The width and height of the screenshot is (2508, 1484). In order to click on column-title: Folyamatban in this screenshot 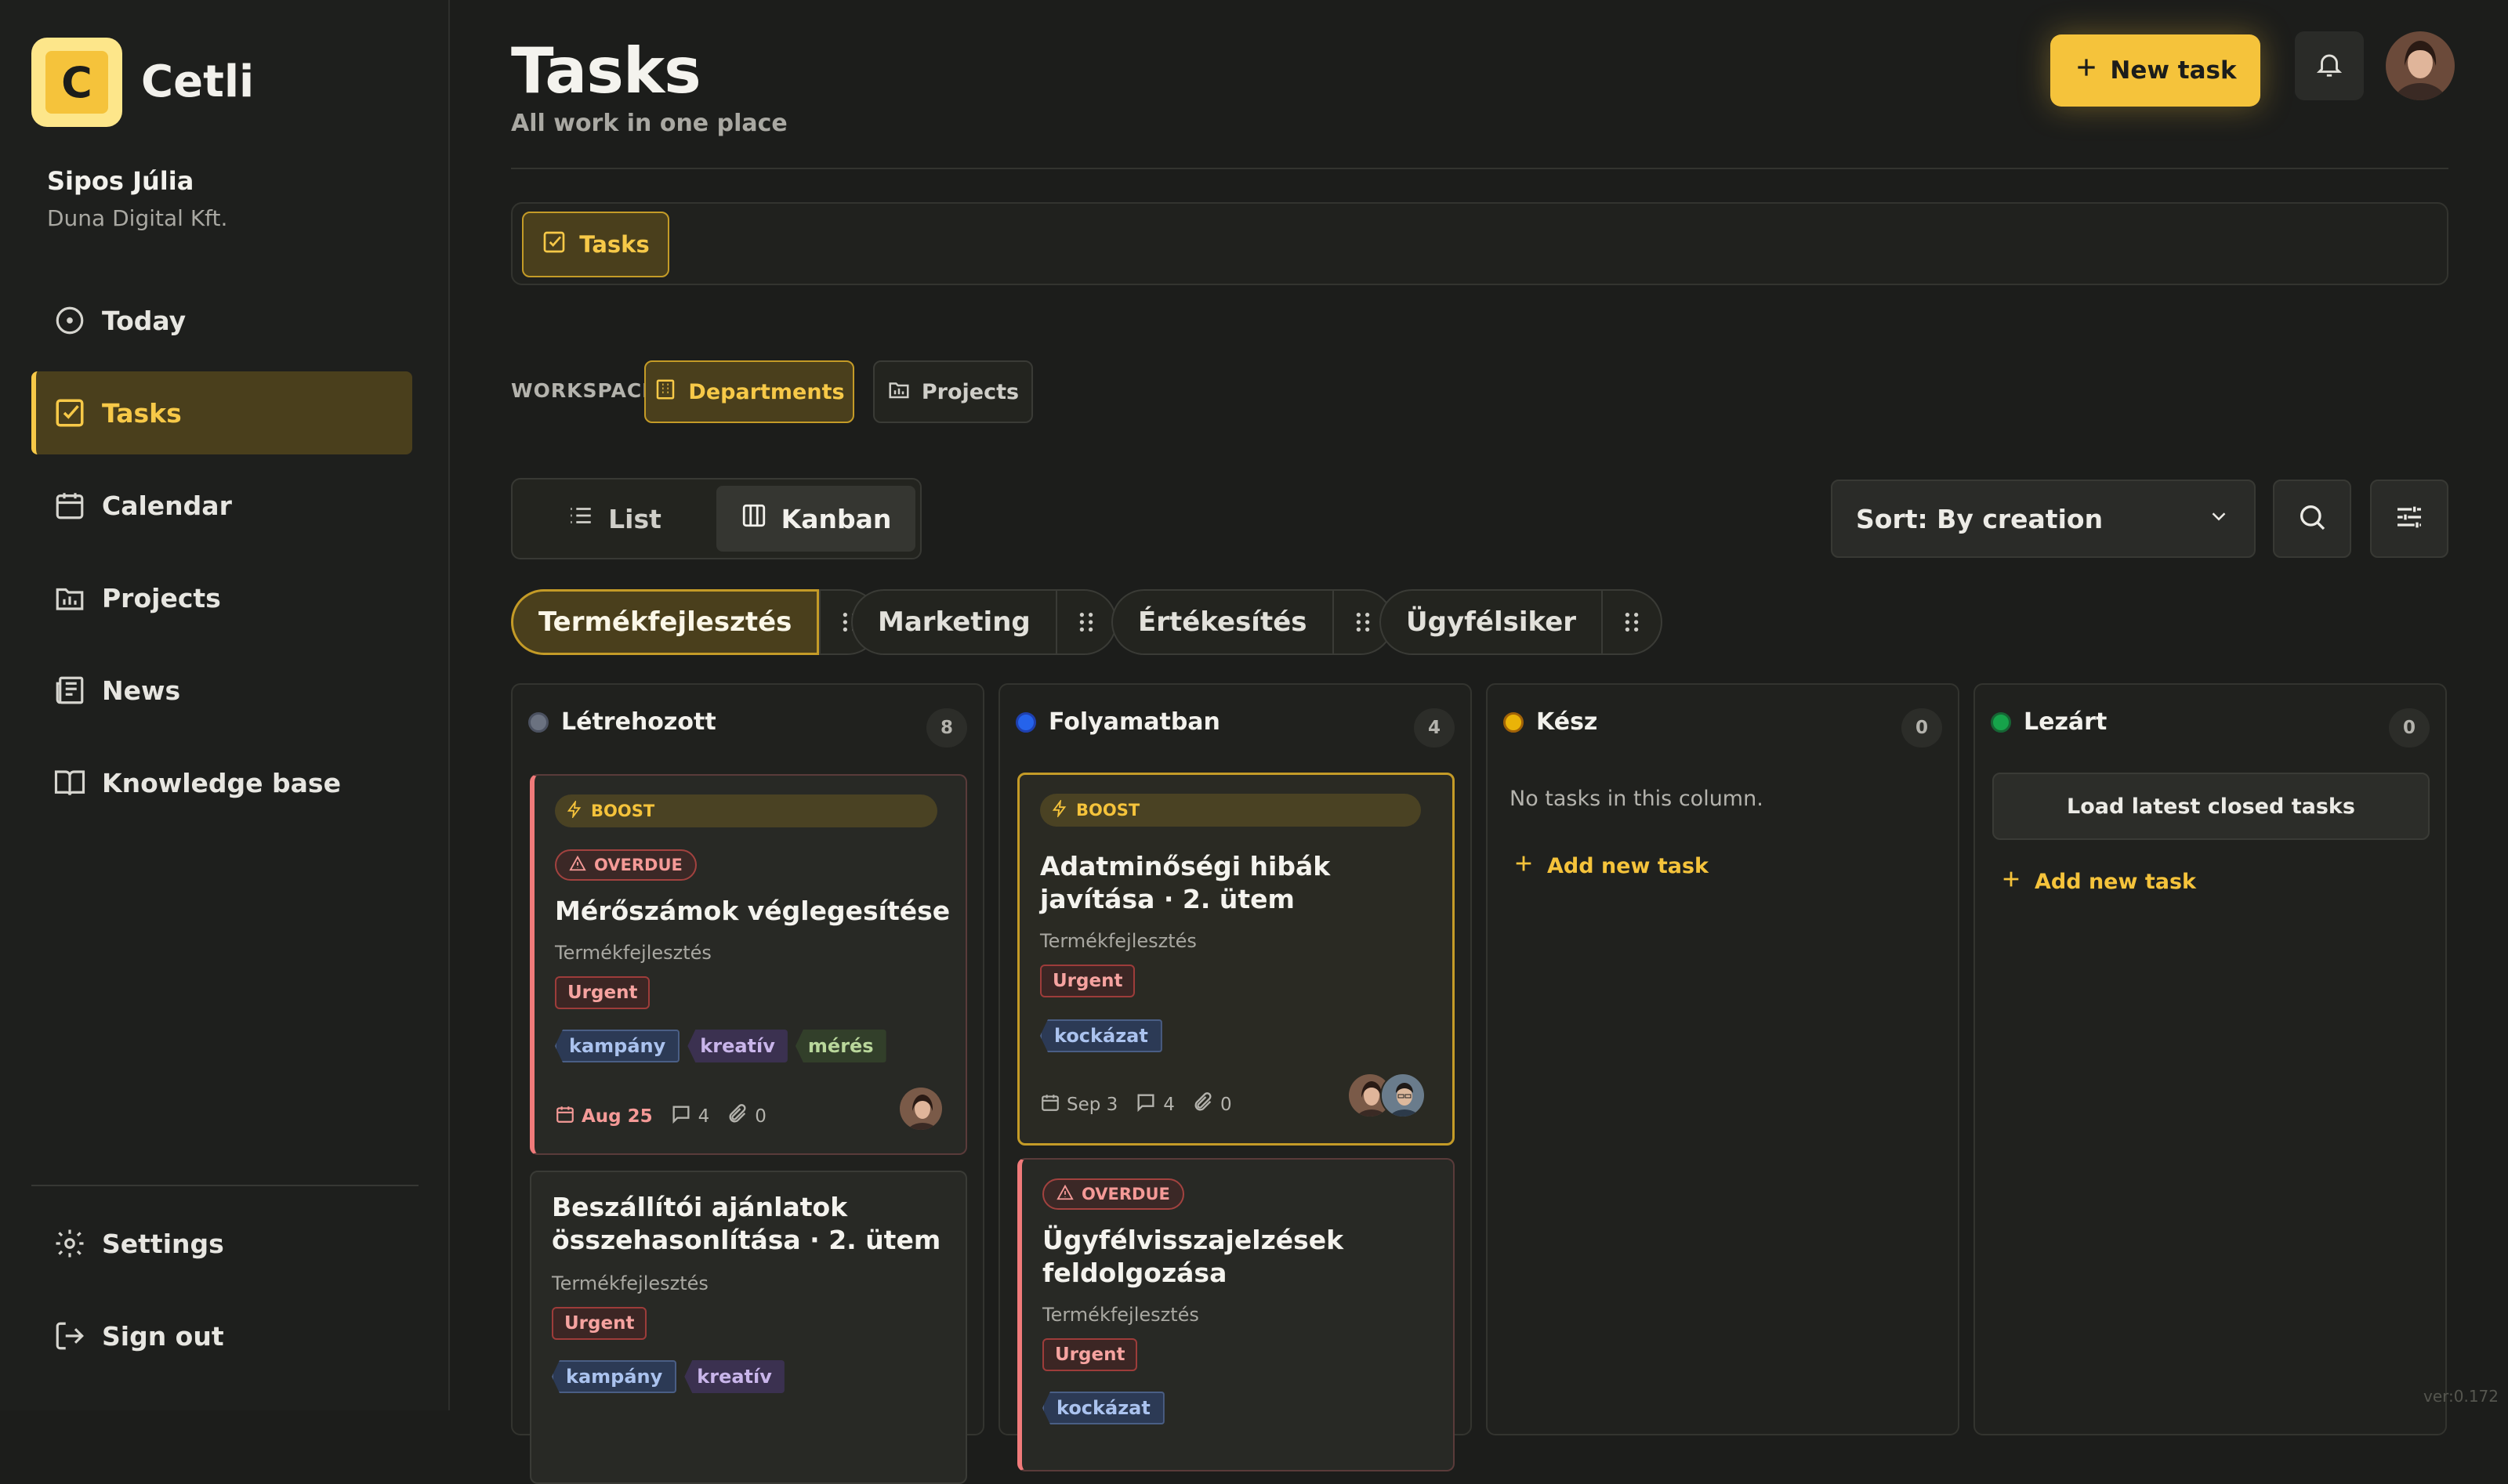, I will do `click(1134, 722)`.